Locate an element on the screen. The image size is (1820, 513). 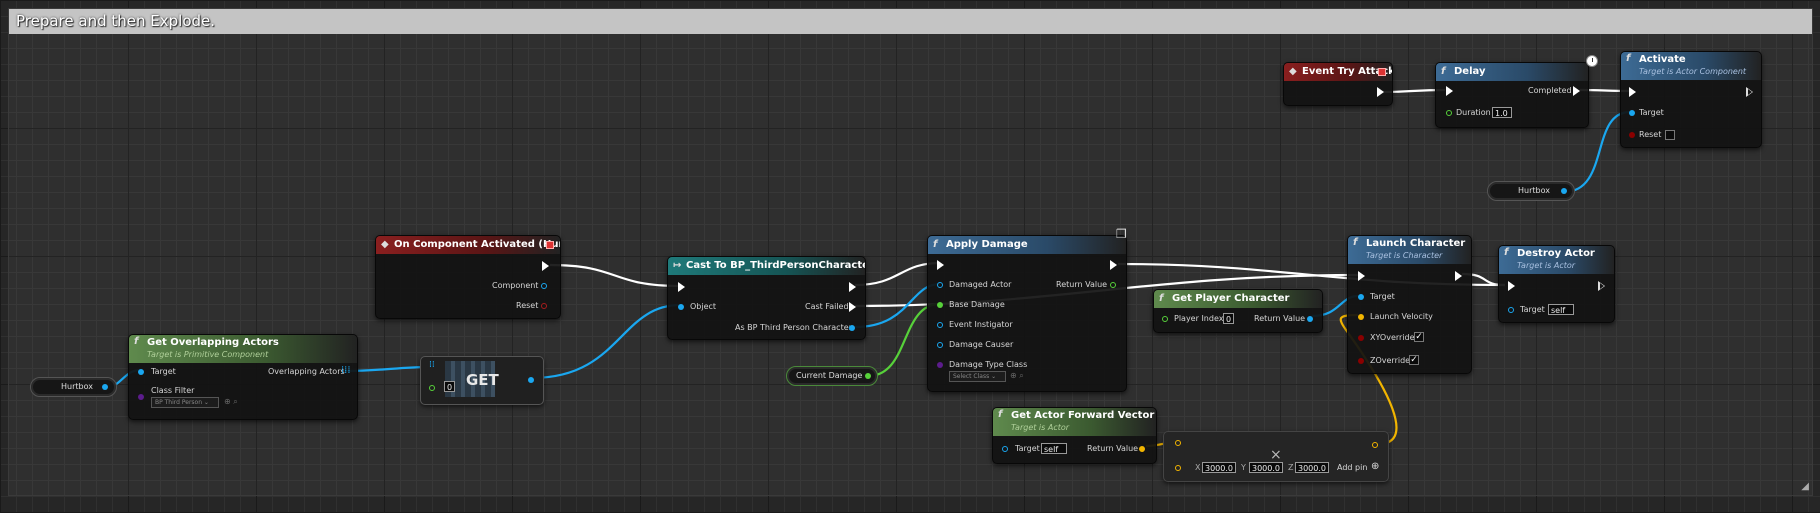
destroy-actor-header: f Destroy Actor Target is Actor is located at coordinates (1556, 260).